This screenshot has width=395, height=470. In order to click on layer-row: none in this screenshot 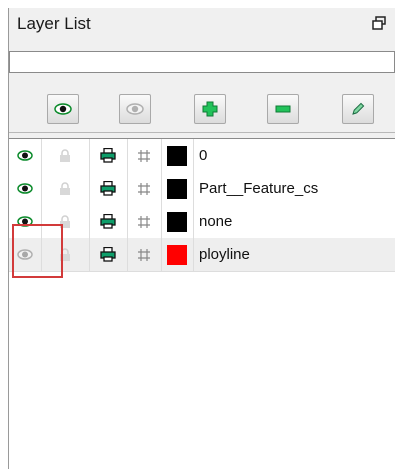, I will do `click(202, 222)`.